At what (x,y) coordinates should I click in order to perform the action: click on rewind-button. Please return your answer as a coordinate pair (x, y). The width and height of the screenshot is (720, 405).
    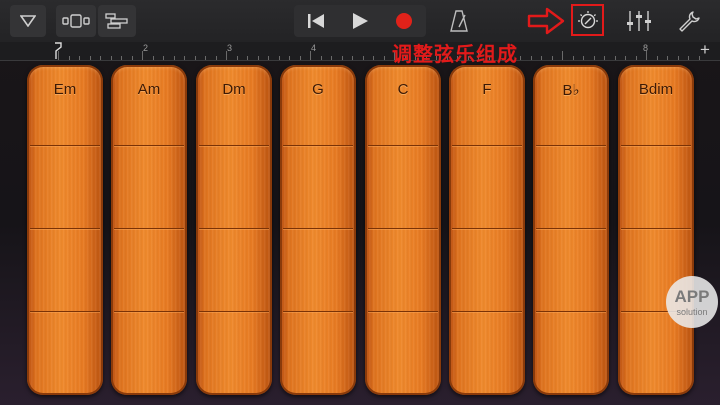
    Looking at the image, I should click on (316, 21).